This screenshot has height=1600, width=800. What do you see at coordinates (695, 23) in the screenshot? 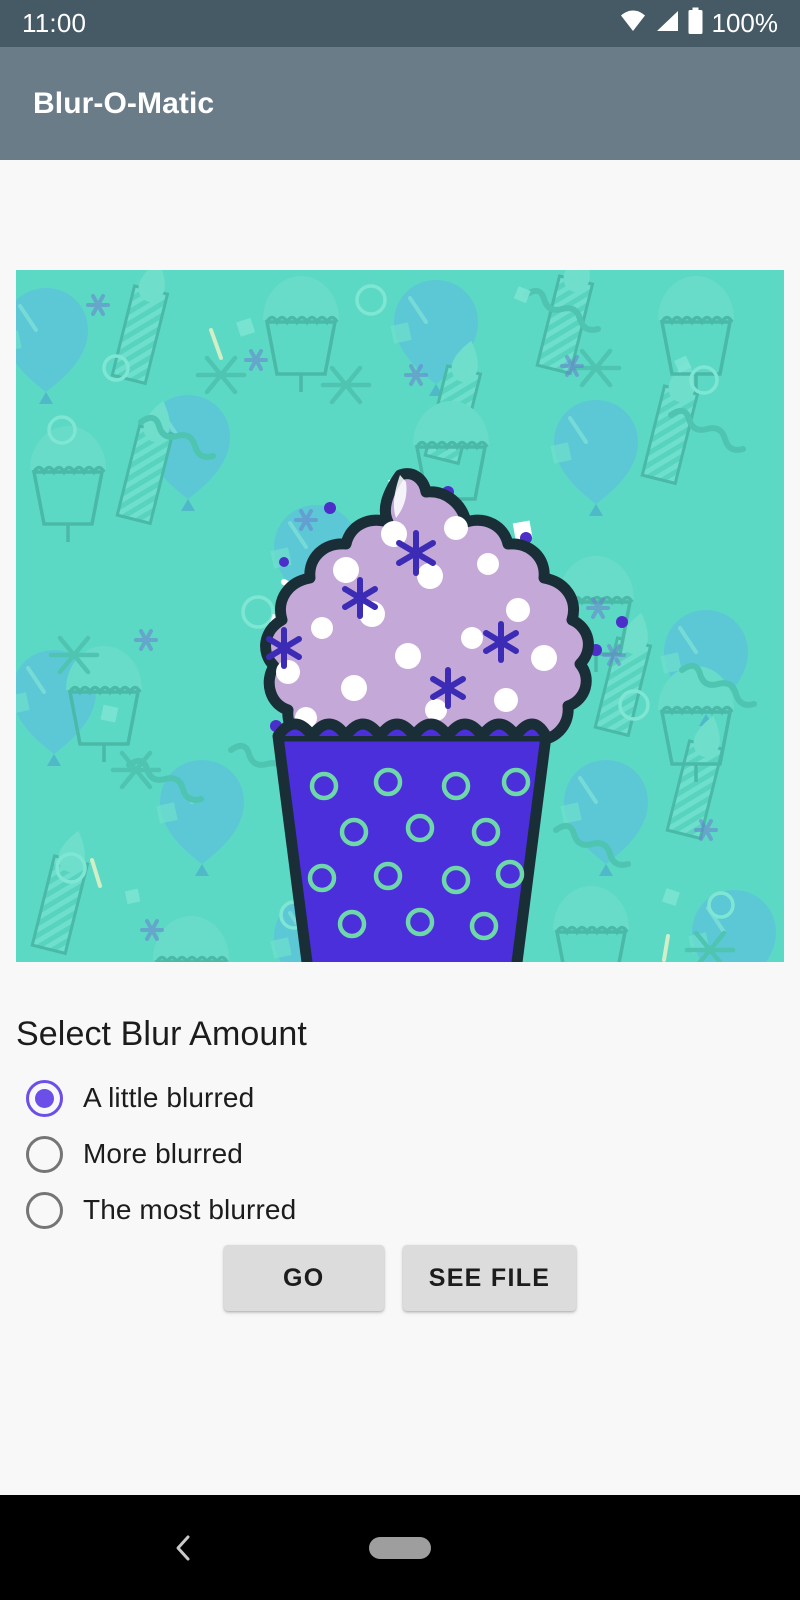
I see `battery-icon` at bounding box center [695, 23].